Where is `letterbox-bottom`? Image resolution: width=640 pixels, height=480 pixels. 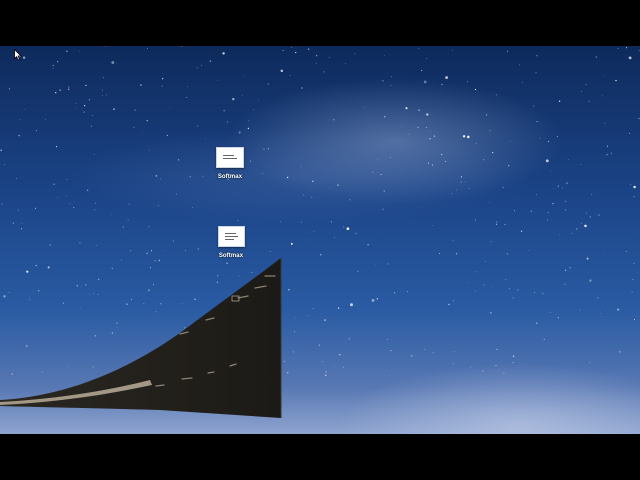 letterbox-bottom is located at coordinates (320, 457).